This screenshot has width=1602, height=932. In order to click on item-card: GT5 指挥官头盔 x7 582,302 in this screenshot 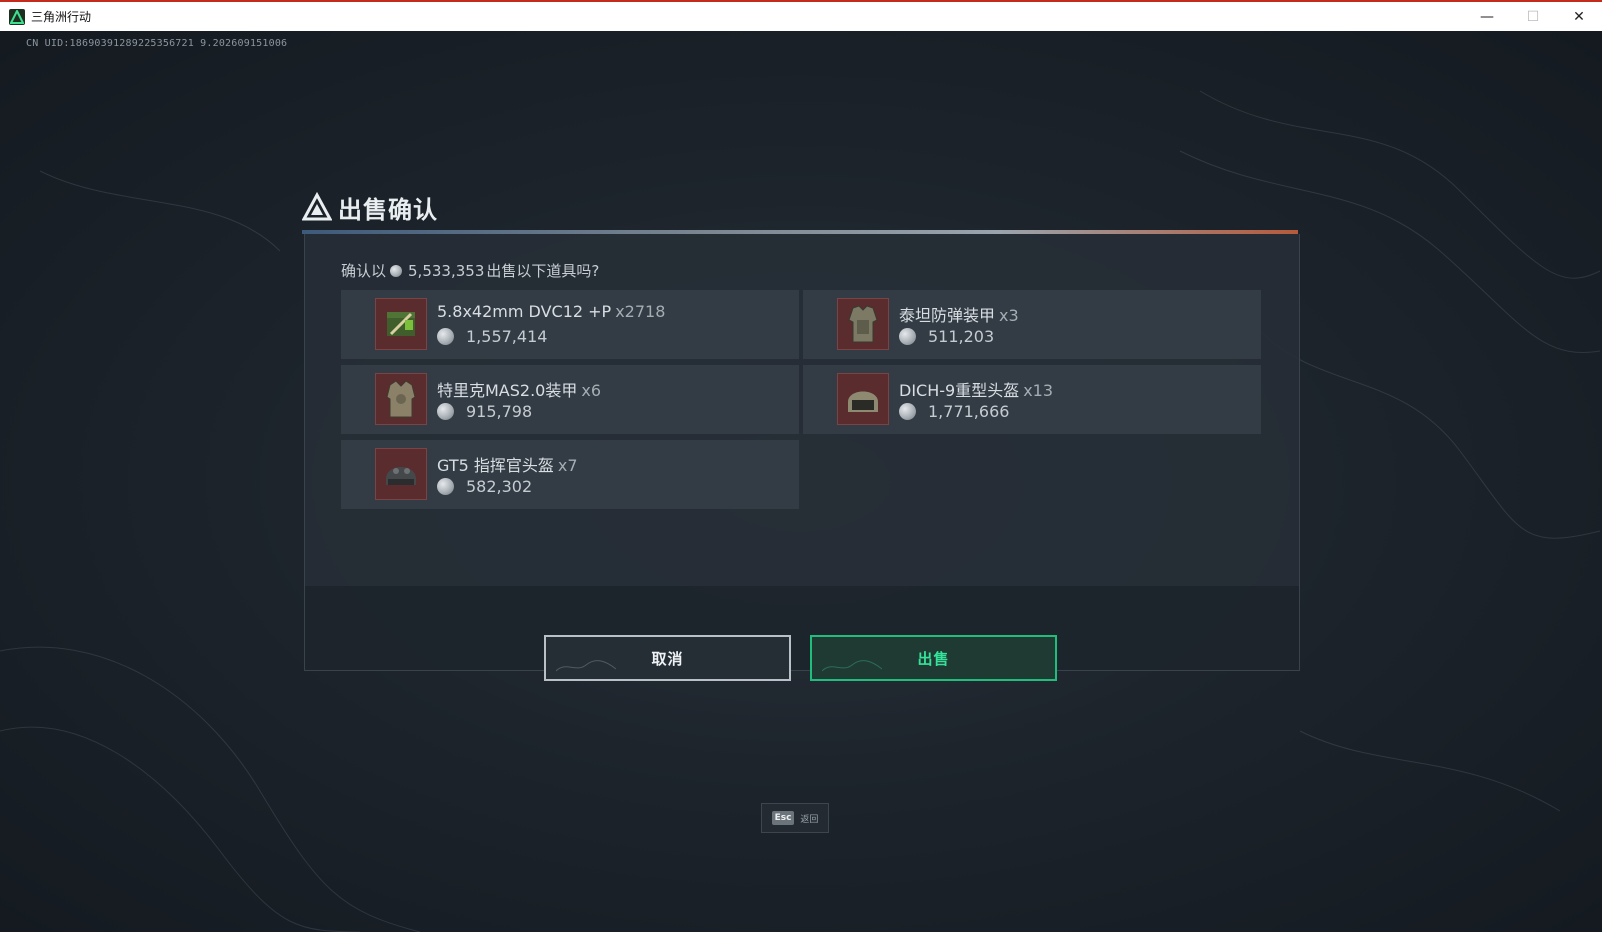, I will do `click(570, 474)`.